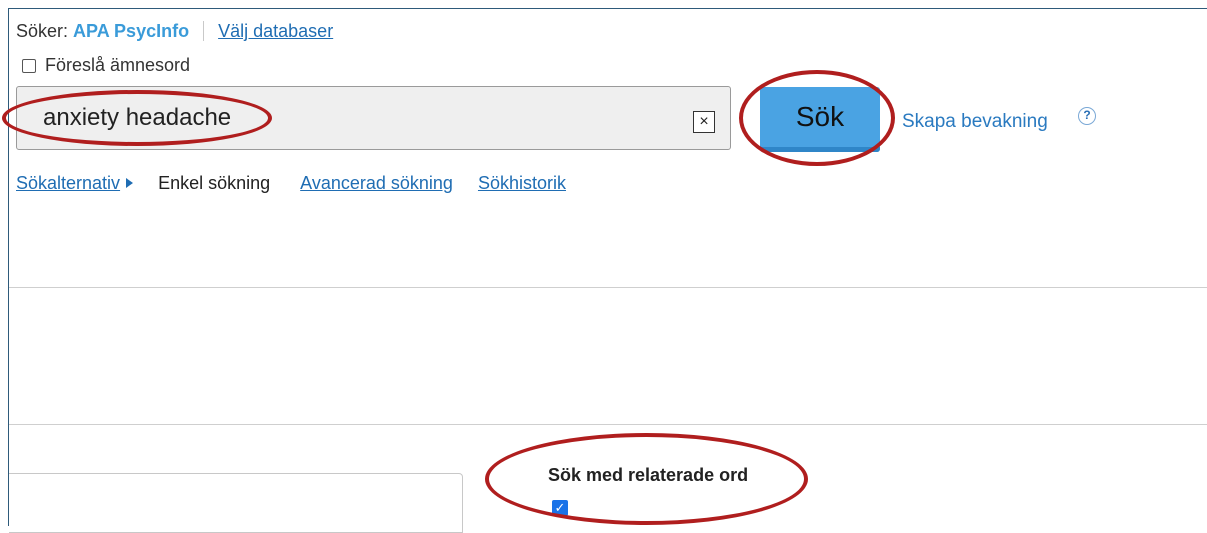 The width and height of the screenshot is (1207, 533). Describe the element at coordinates (975, 122) in the screenshot. I see `create-alert-link: Skapa bevakning` at that location.